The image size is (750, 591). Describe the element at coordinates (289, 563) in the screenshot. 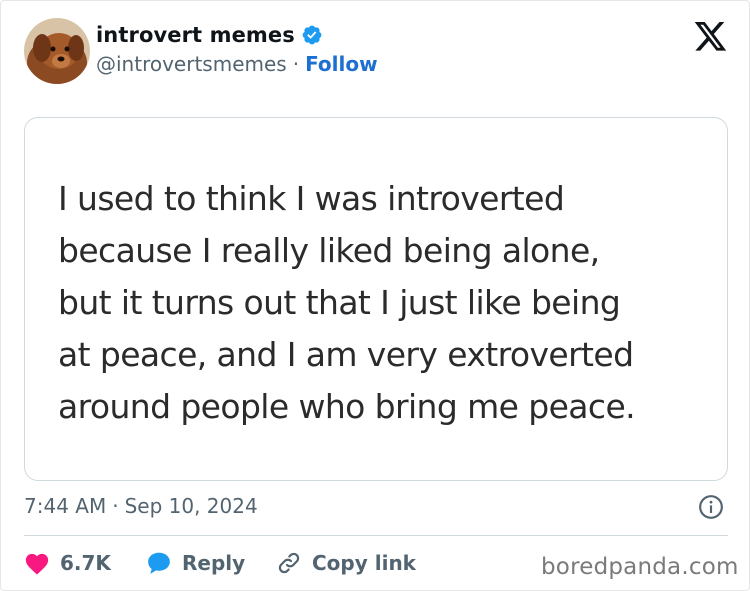

I see `link-icon` at that location.